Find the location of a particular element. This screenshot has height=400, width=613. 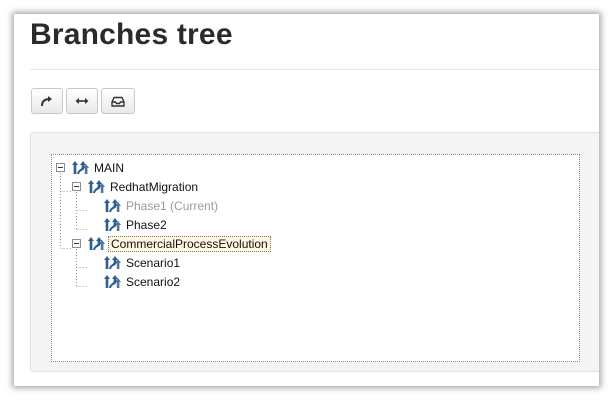

compare-button is located at coordinates (82, 101).